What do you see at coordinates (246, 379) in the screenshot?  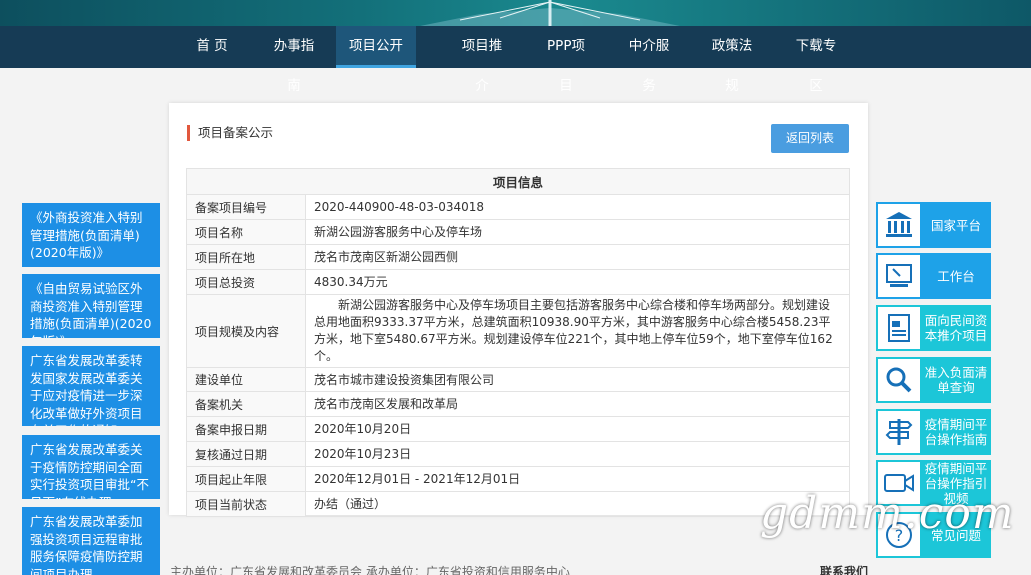 I see `row-label: 建设单位` at bounding box center [246, 379].